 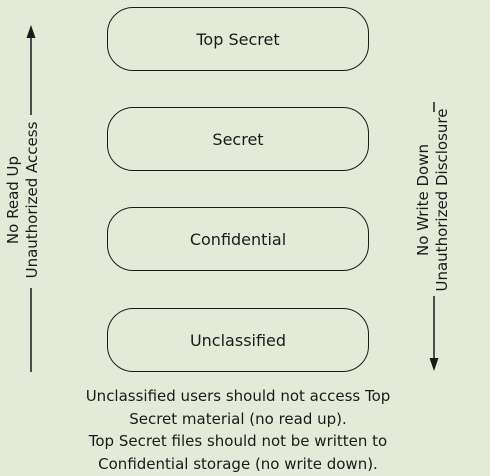 What do you see at coordinates (32, 200) in the screenshot?
I see `read-up-description: Unauthorized Access` at bounding box center [32, 200].